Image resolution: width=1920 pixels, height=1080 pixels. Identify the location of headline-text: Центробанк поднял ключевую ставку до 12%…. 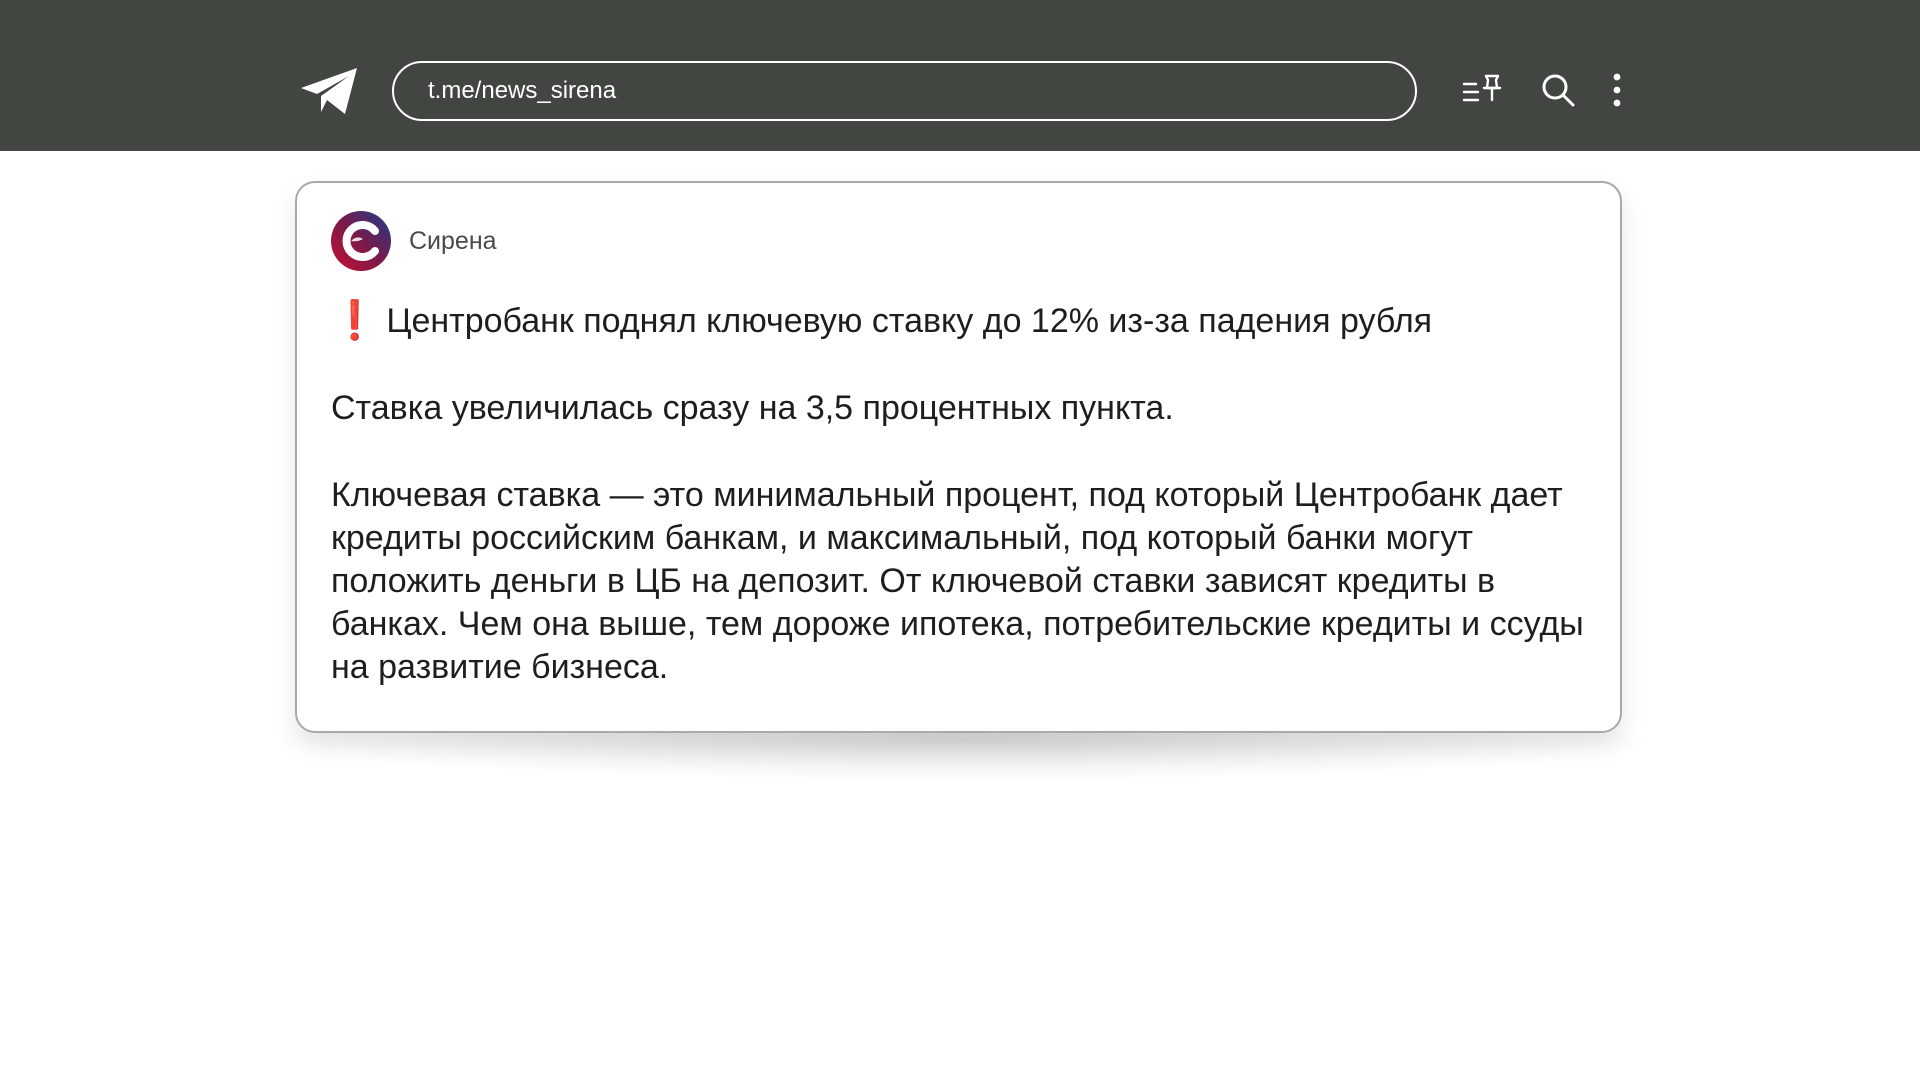
(909, 320).